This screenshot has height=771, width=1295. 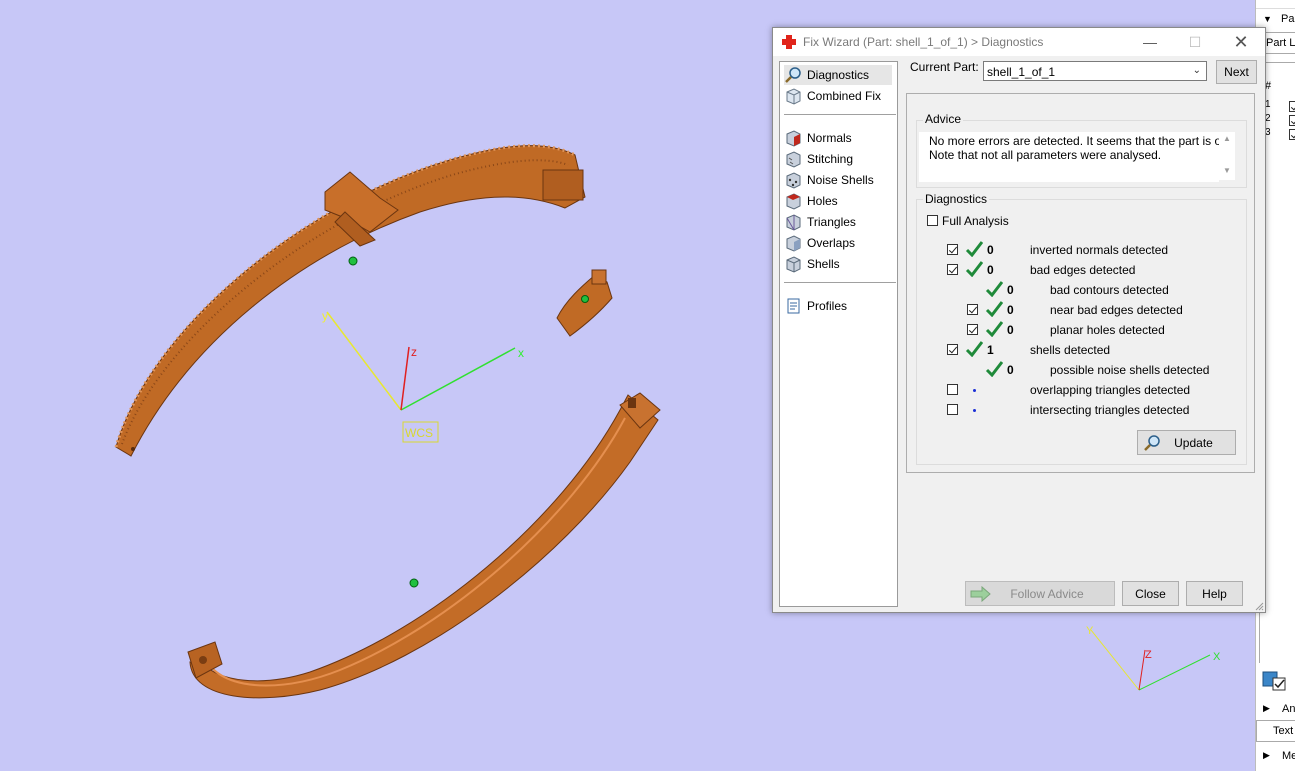 What do you see at coordinates (1288, 709) in the screenshot?
I see `an-section-label: An` at bounding box center [1288, 709].